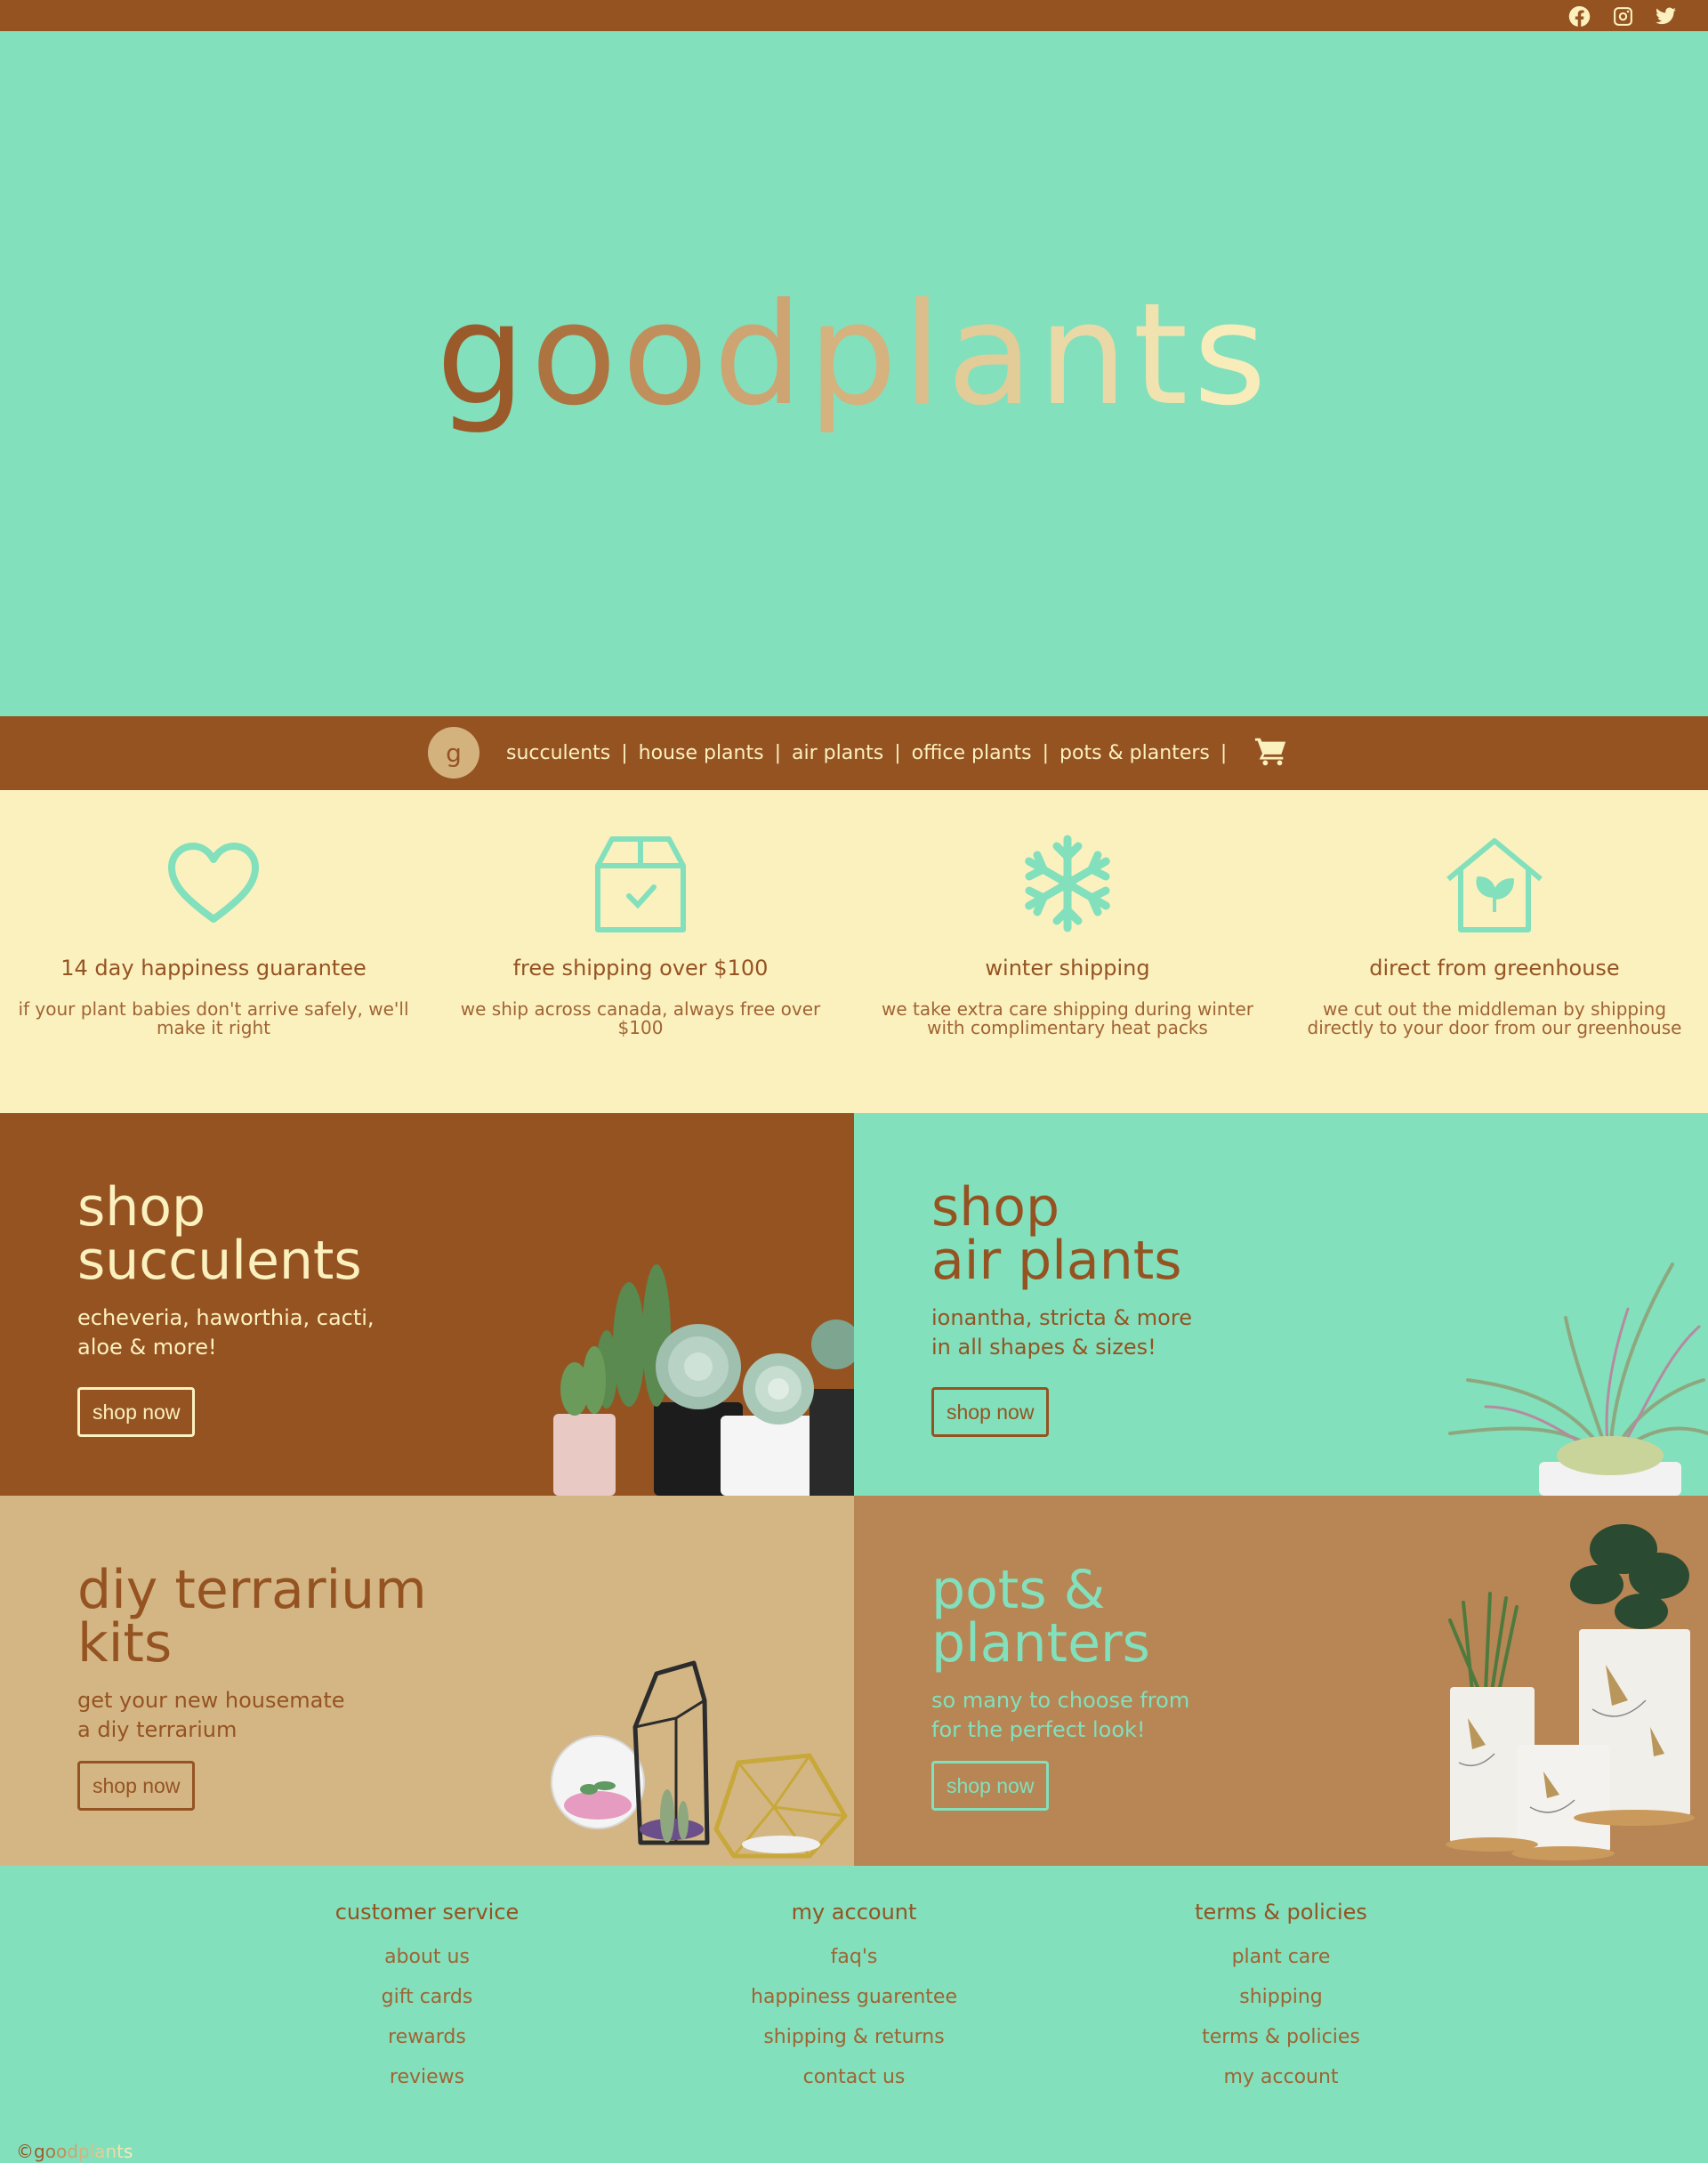  What do you see at coordinates (39, 2151) in the screenshot?
I see `copyright-letter: g` at bounding box center [39, 2151].